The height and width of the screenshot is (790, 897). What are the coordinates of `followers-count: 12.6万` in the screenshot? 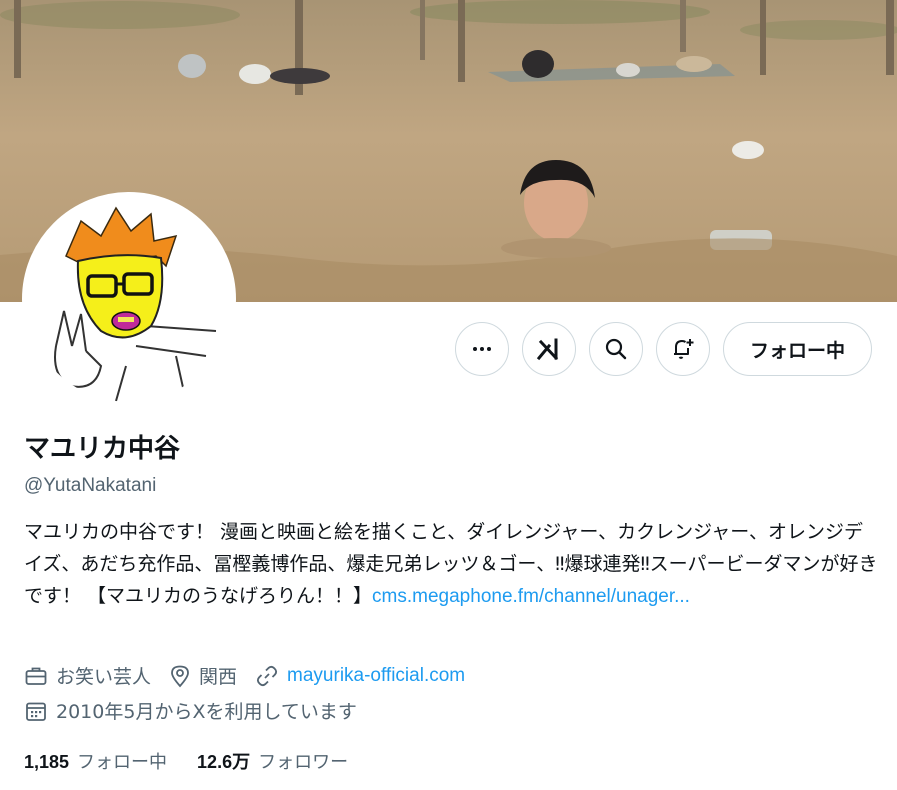 It's located at (224, 762).